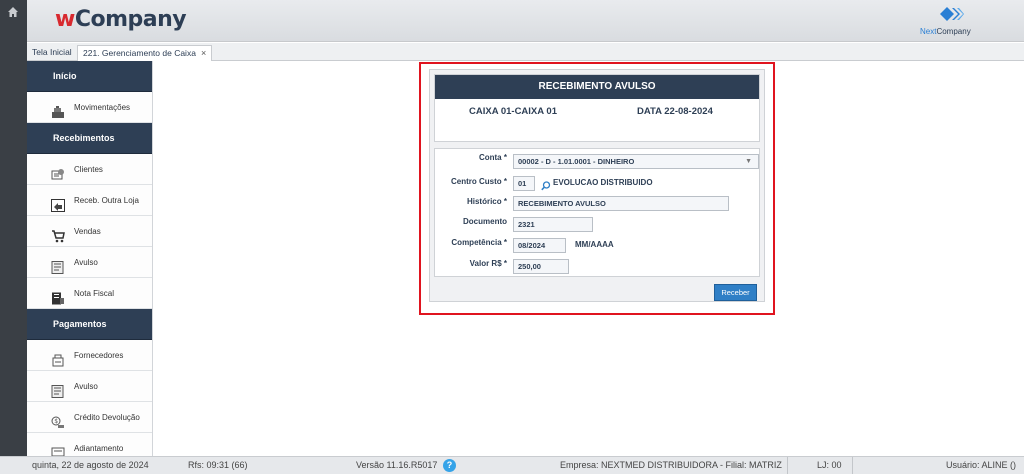  Describe the element at coordinates (99, 355) in the screenshot. I see `sidebar-item-label: Fornecedores` at that location.